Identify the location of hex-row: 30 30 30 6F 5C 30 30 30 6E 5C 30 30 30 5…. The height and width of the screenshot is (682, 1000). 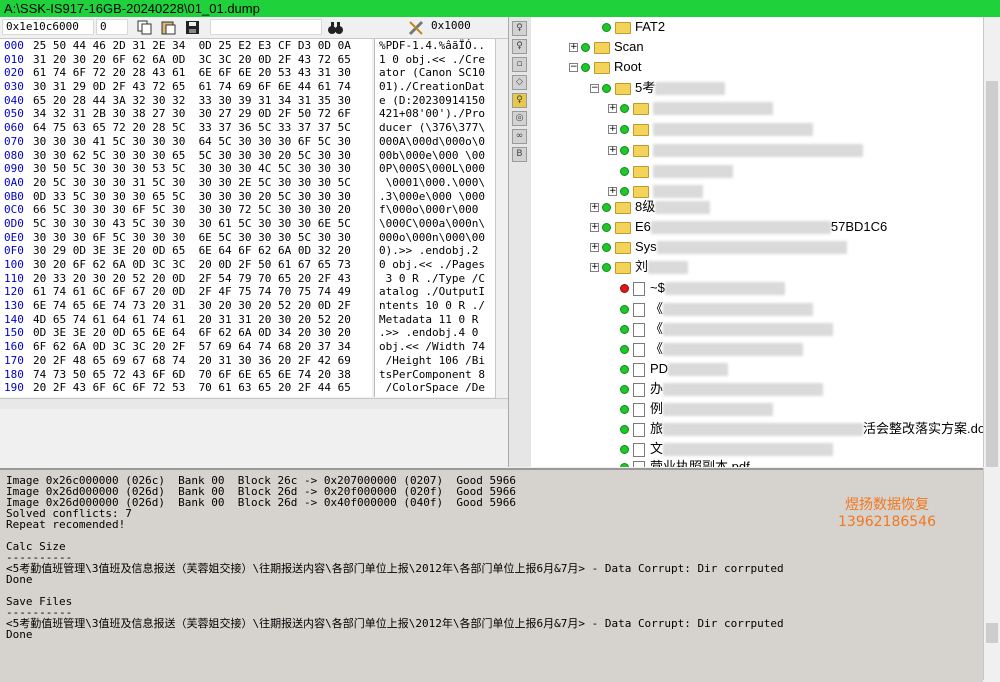
(192, 238).